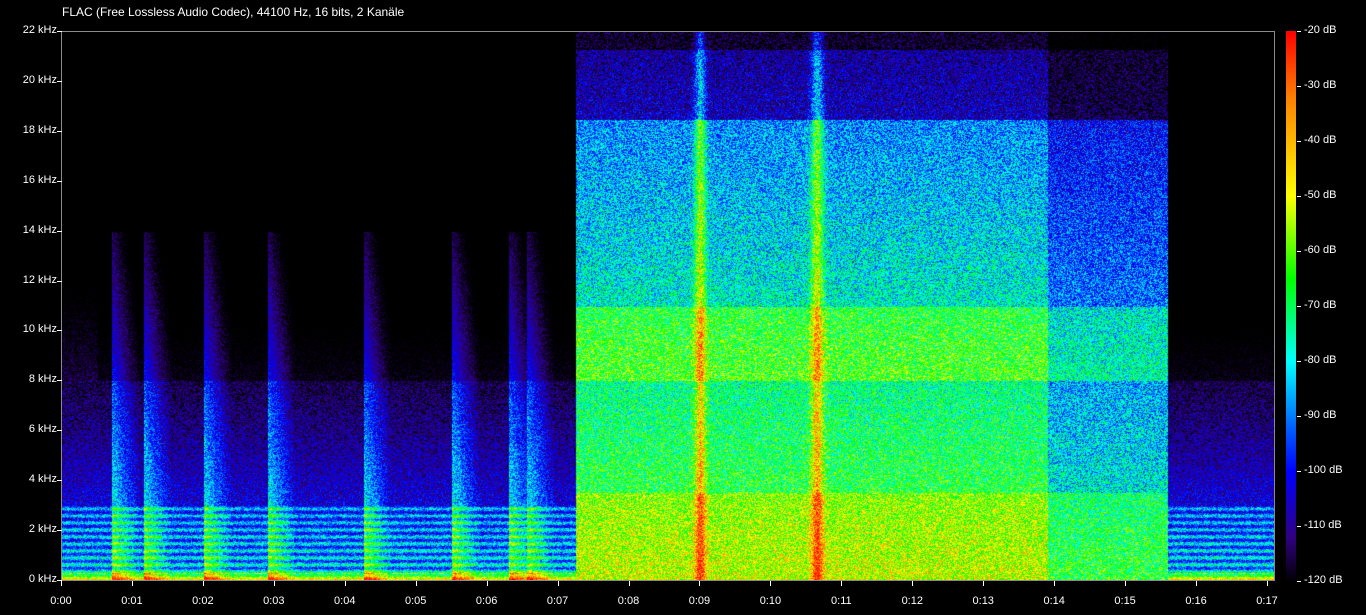 Image resolution: width=1366 pixels, height=615 pixels. What do you see at coordinates (628, 601) in the screenshot?
I see `time-tick-label: 0:08` at bounding box center [628, 601].